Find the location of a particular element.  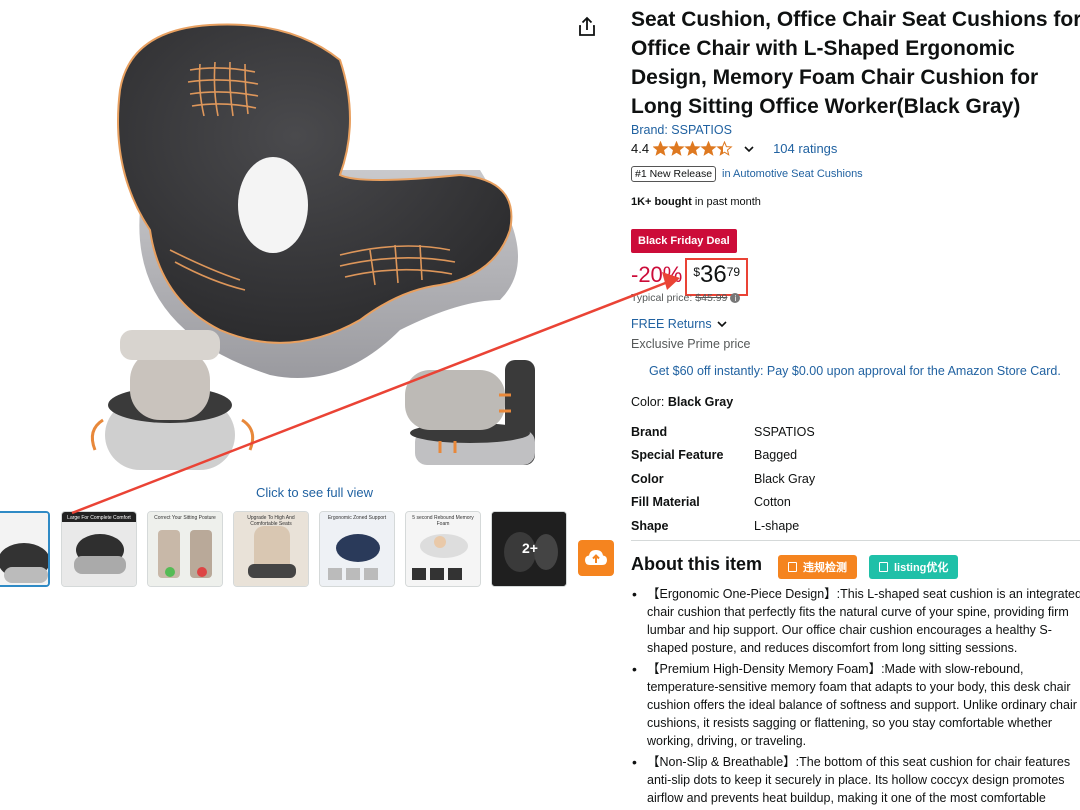

typical-price-label: Typical price: is located at coordinates (662, 298).